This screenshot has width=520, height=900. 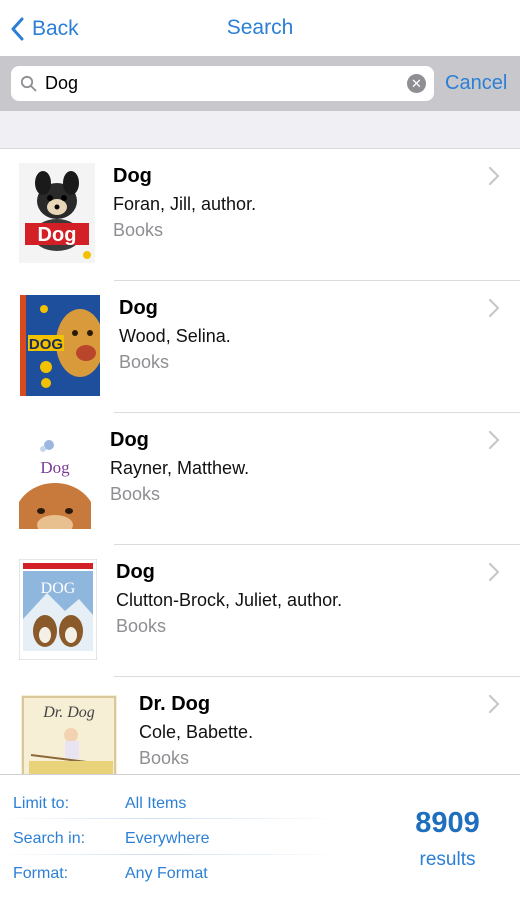 I want to click on result-author: Foran, Jill, author., so click(x=185, y=204).